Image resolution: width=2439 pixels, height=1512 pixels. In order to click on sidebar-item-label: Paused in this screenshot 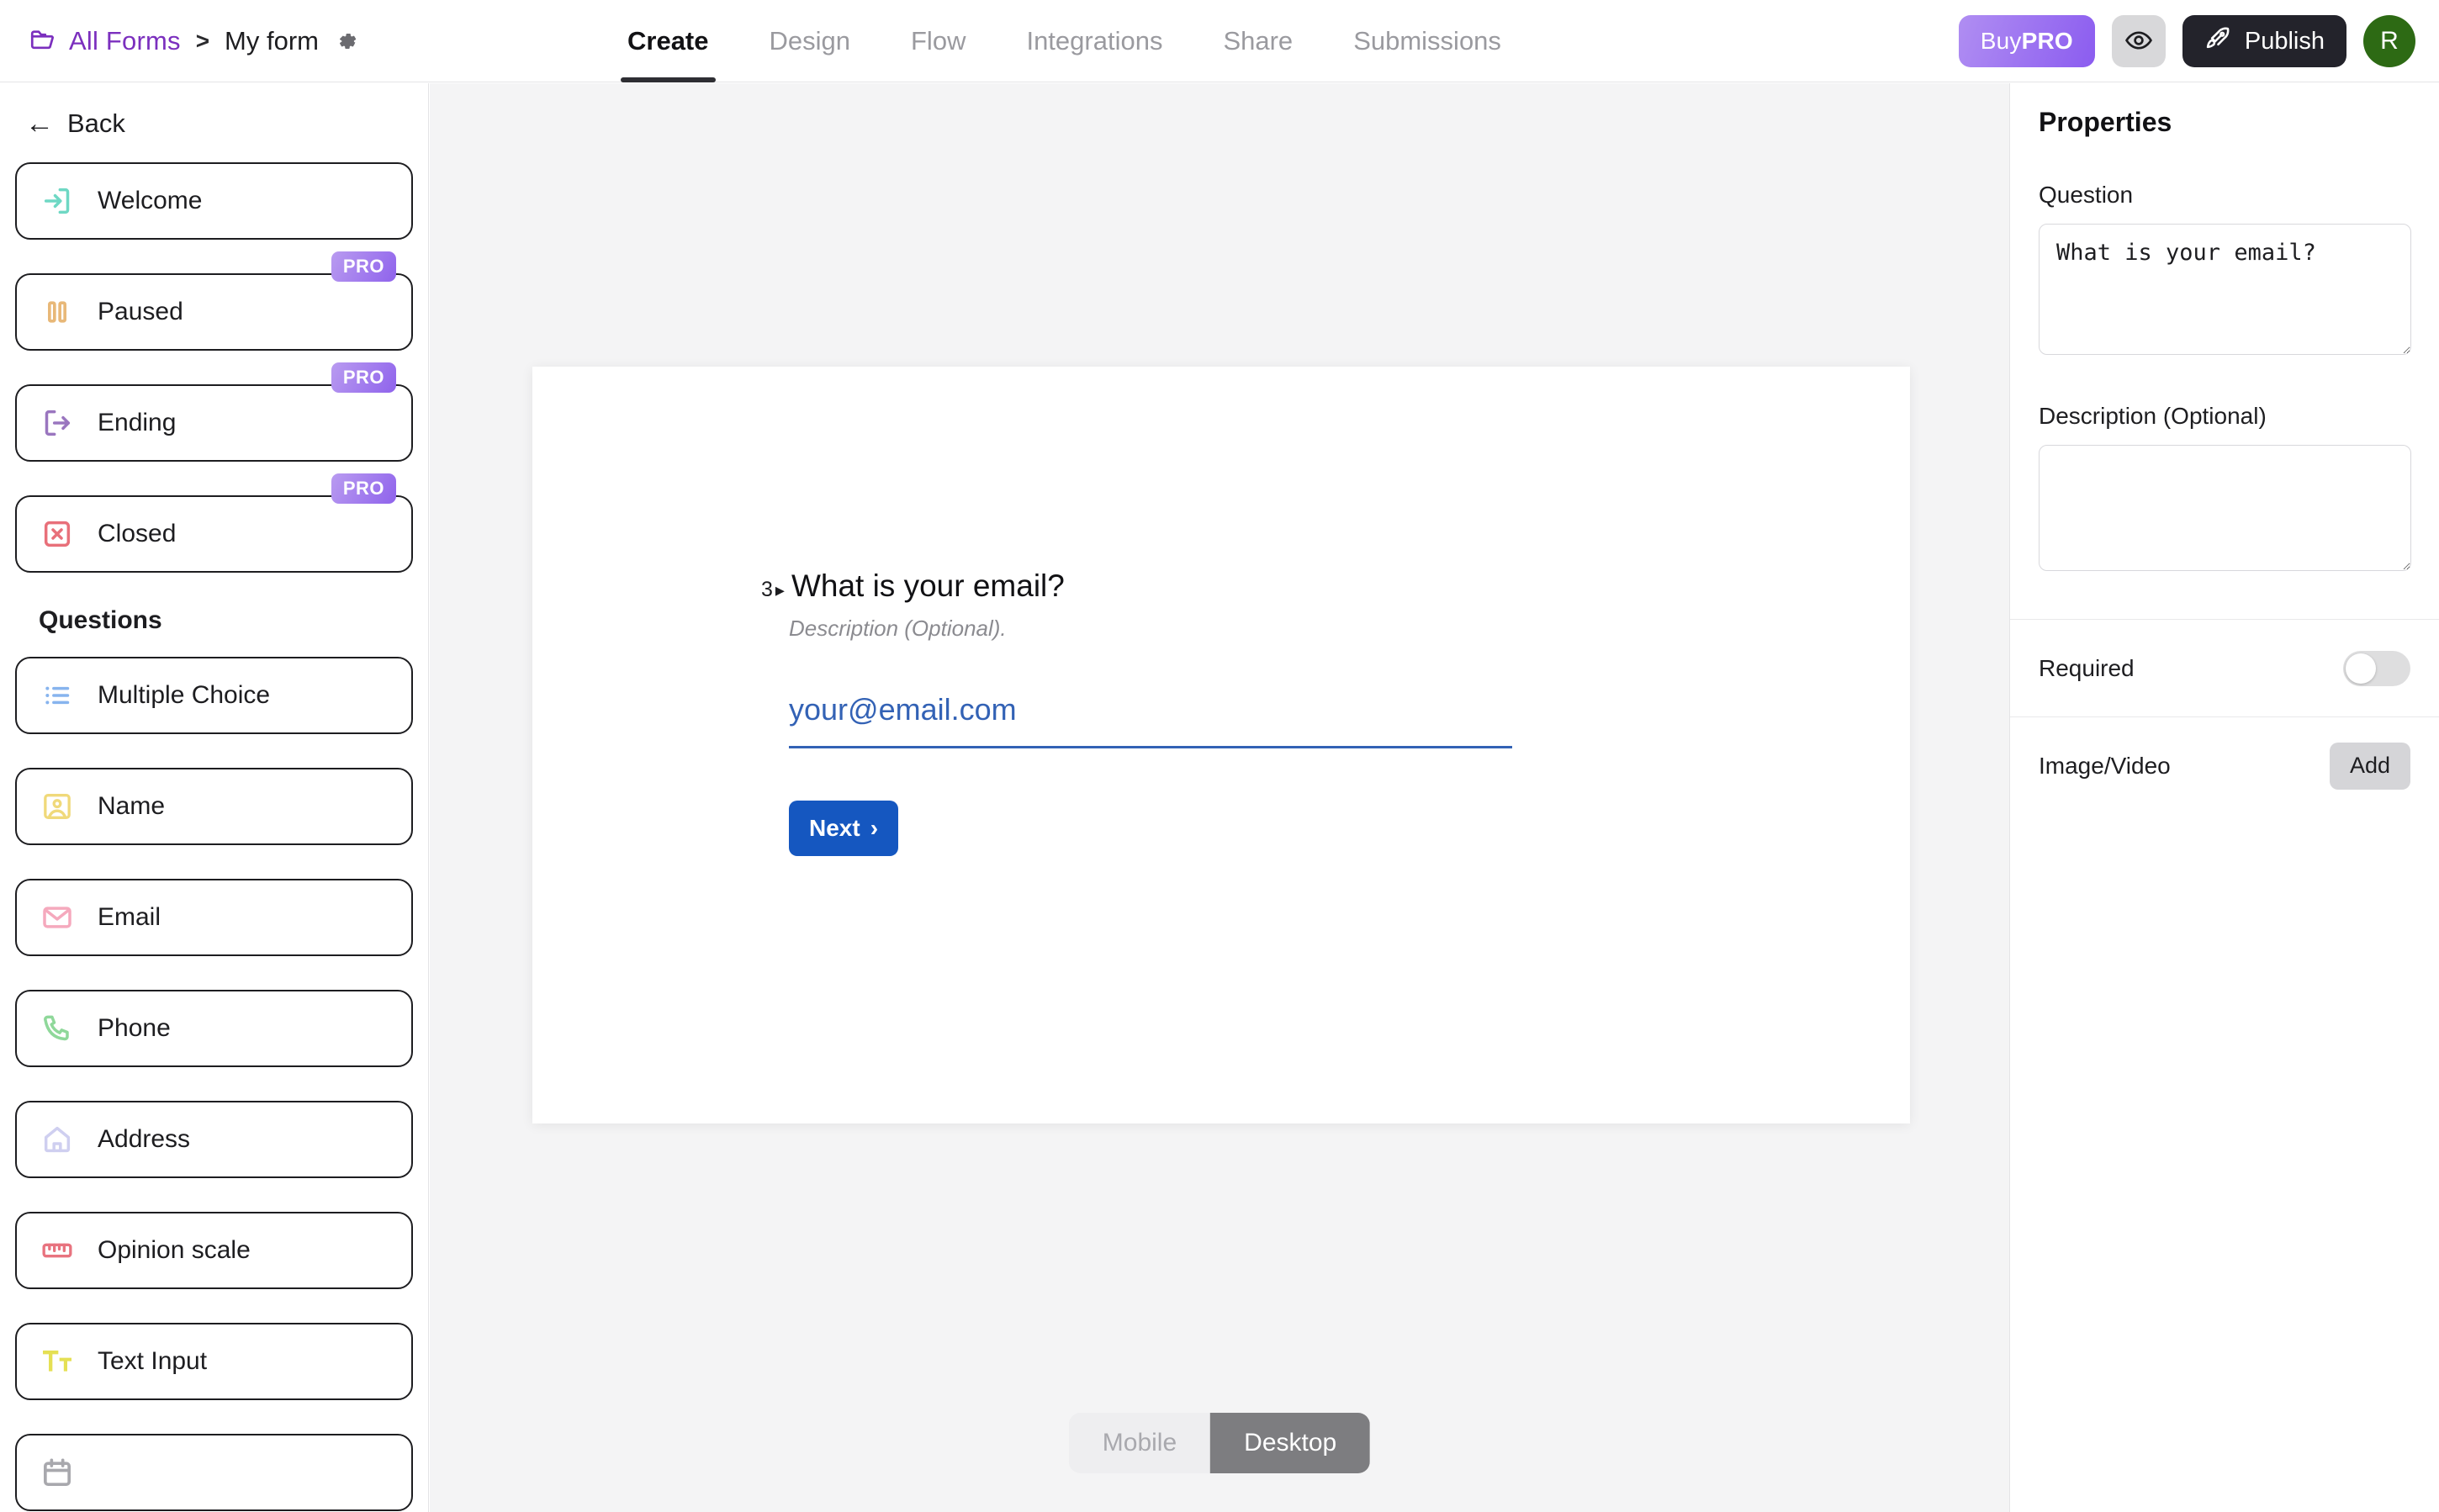, I will do `click(141, 311)`.